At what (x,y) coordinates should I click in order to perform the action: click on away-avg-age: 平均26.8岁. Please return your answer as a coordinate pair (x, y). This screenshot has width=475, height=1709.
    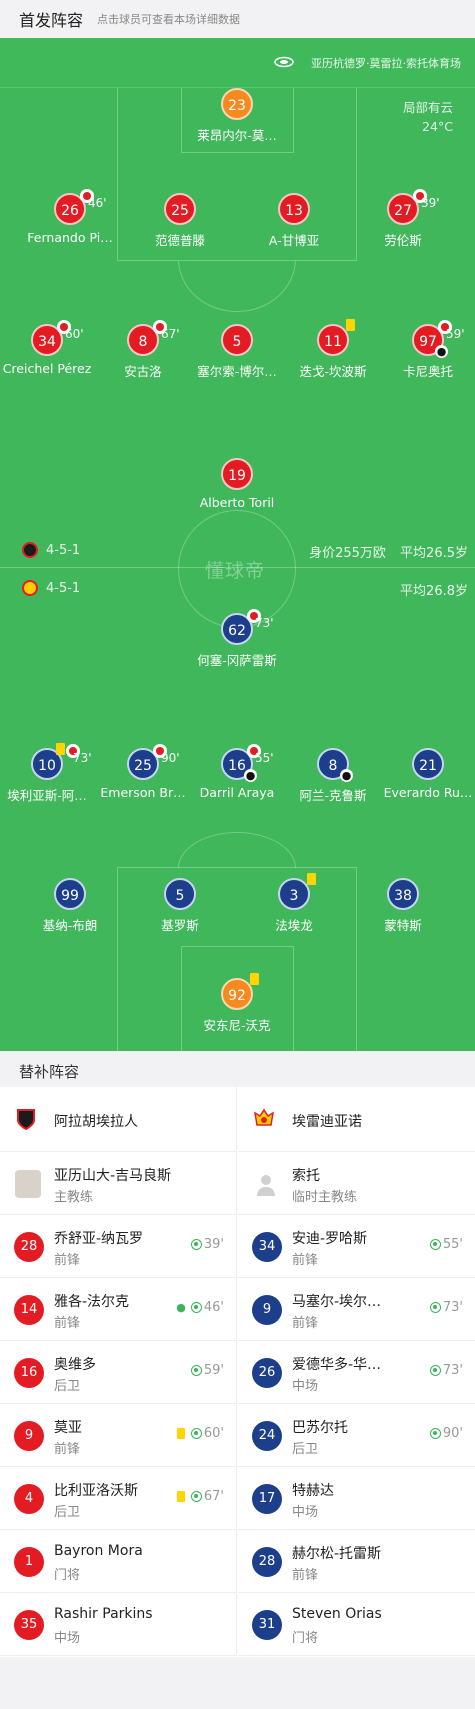
    Looking at the image, I should click on (434, 591).